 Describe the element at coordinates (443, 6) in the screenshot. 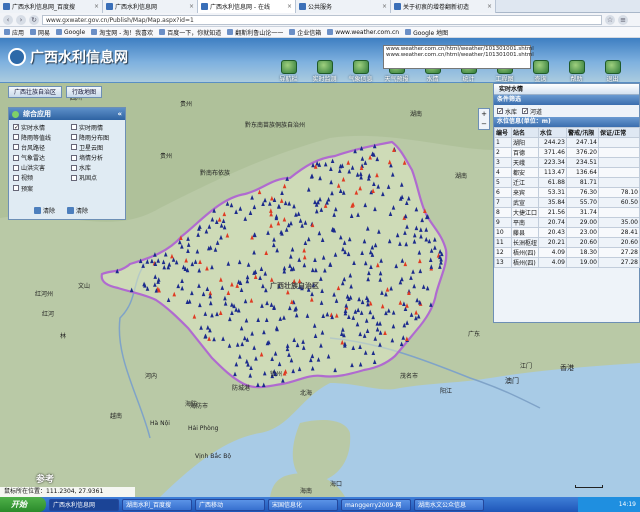

I see `browser-tab: 关于初衷的增卷翻新初造 ×` at that location.